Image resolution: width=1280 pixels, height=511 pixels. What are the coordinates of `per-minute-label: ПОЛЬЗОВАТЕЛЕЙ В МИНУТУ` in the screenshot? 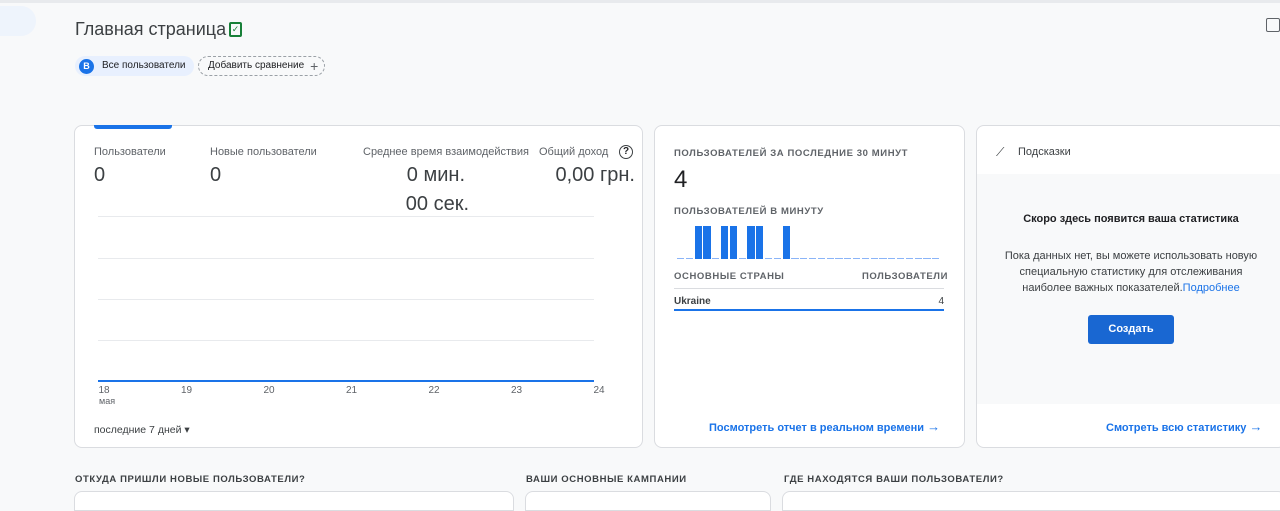 It's located at (749, 211).